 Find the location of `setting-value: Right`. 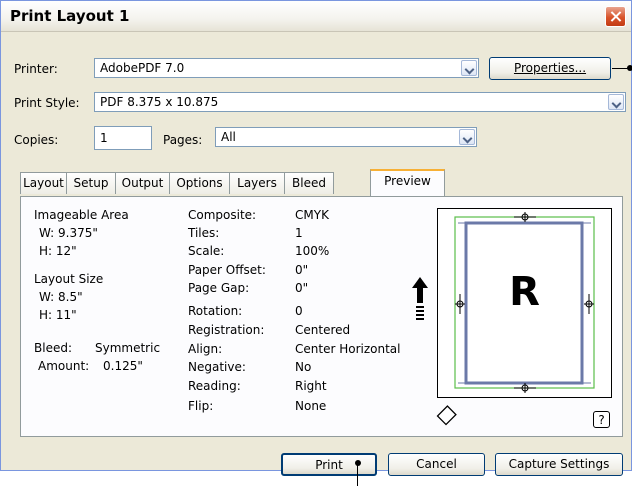

setting-value: Right is located at coordinates (311, 386).